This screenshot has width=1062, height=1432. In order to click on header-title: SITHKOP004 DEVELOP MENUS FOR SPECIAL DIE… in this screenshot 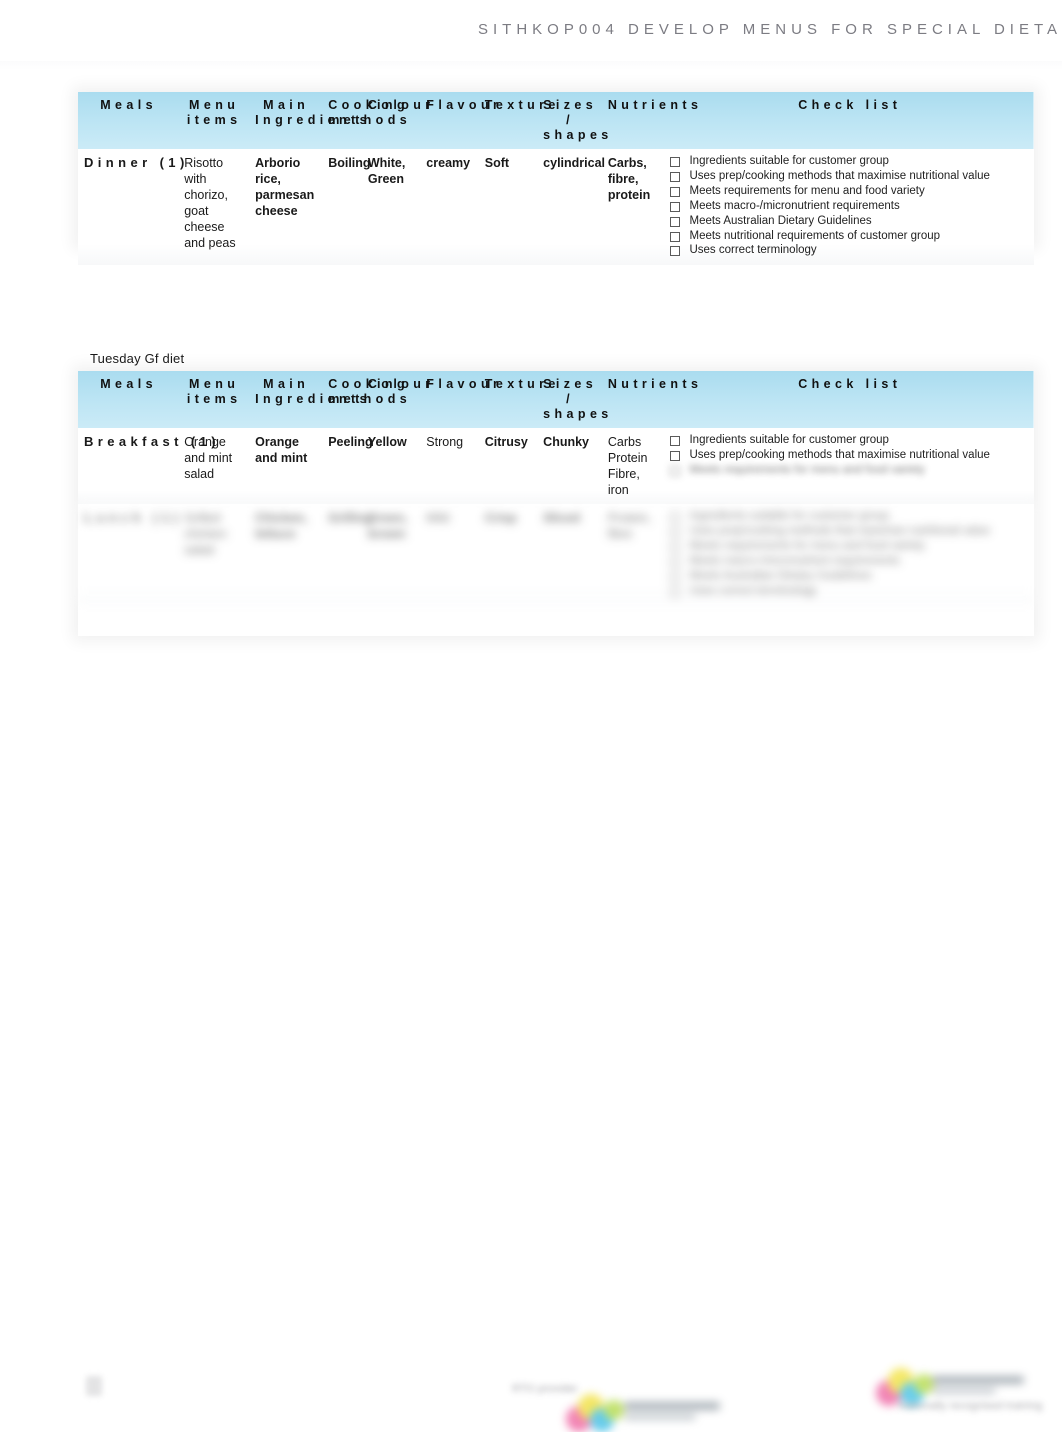, I will do `click(770, 29)`.